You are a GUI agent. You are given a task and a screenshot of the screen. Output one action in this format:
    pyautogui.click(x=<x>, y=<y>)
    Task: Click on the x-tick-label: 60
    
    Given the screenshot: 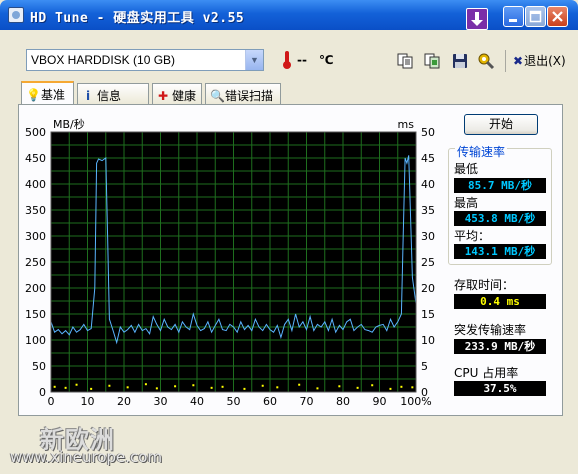 What is the action you would take?
    pyautogui.click(x=270, y=401)
    